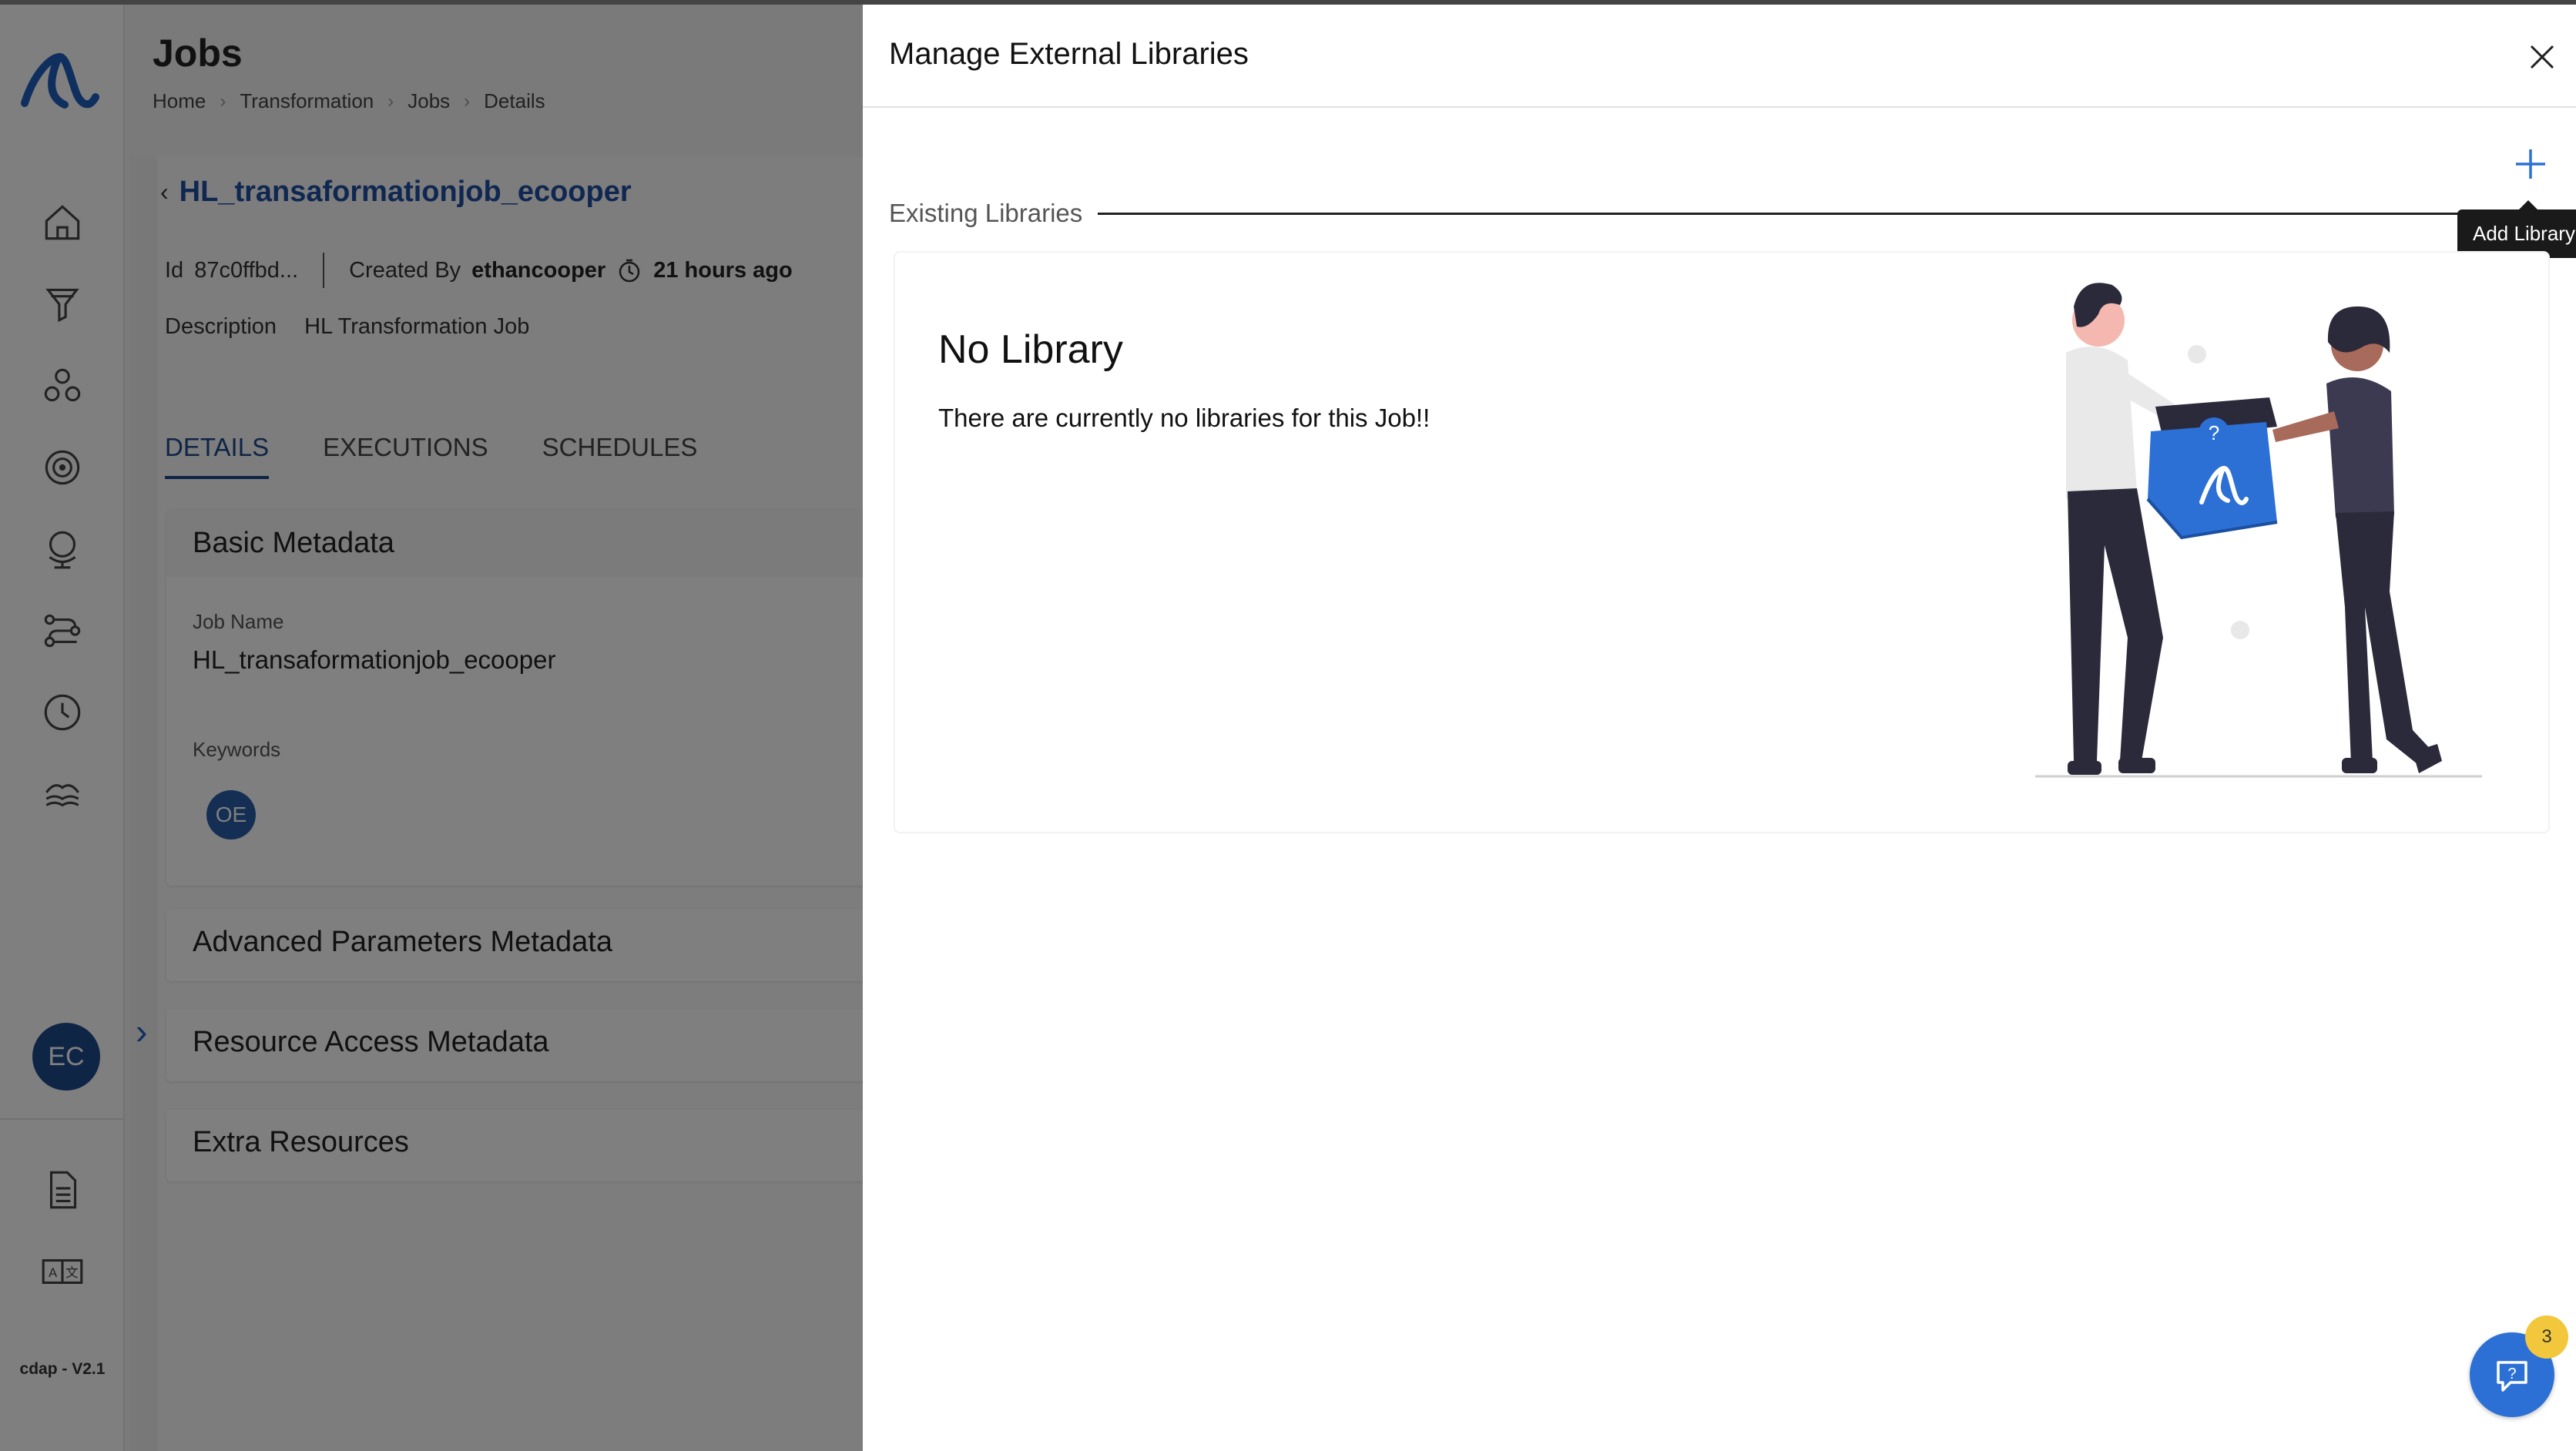  Describe the element at coordinates (2542, 57) in the screenshot. I see `close-icon` at that location.